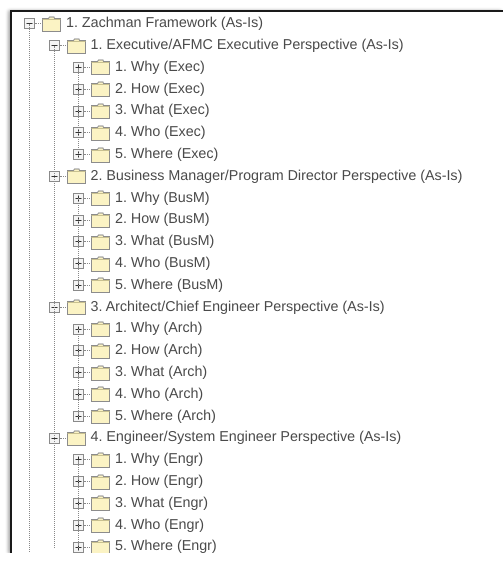 The height and width of the screenshot is (561, 503). I want to click on tree-item: 1. Why (Exec), so click(160, 67).